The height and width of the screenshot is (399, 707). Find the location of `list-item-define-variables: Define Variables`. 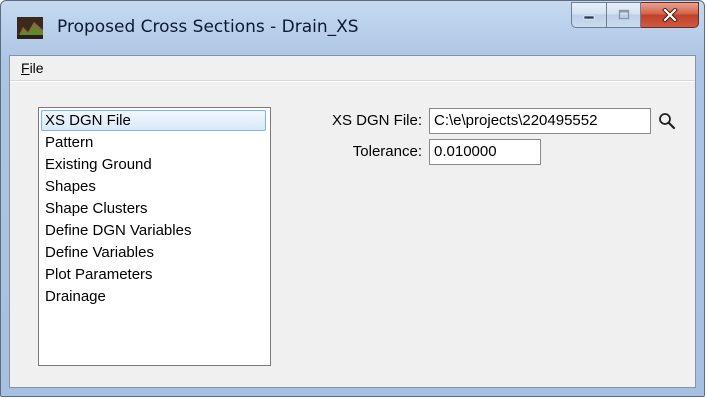

list-item-define-variables: Define Variables is located at coordinates (153, 252).